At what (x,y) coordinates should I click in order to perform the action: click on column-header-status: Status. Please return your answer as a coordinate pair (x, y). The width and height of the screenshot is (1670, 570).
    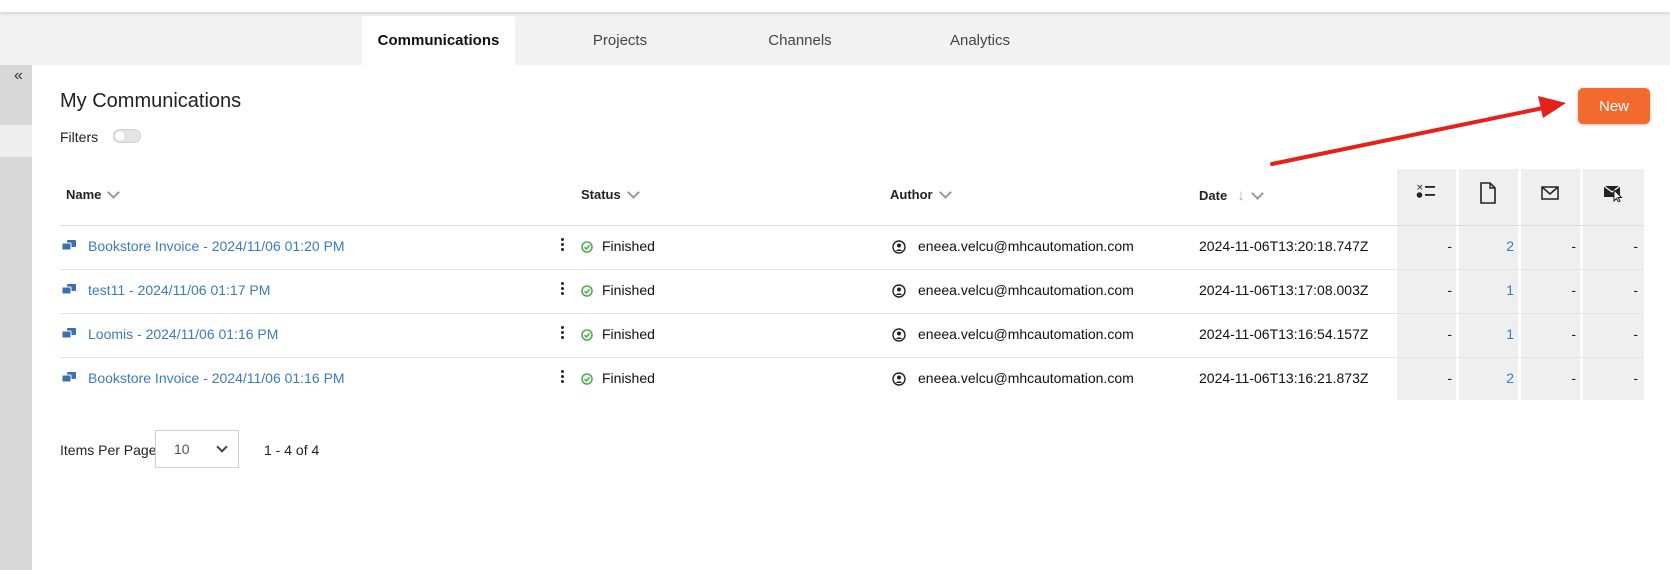
    Looking at the image, I should click on (610, 194).